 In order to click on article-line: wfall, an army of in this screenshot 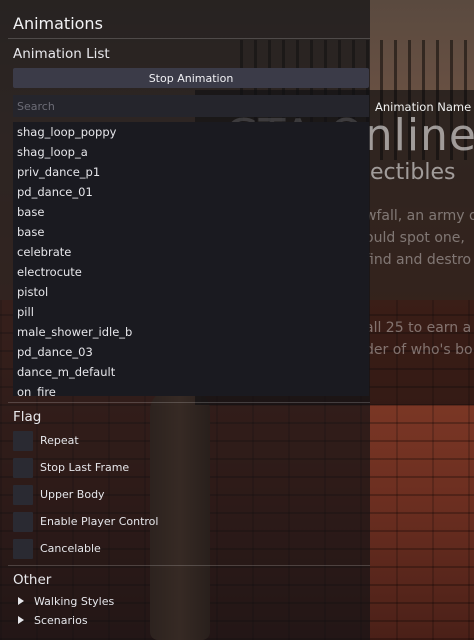, I will do `click(419, 216)`.